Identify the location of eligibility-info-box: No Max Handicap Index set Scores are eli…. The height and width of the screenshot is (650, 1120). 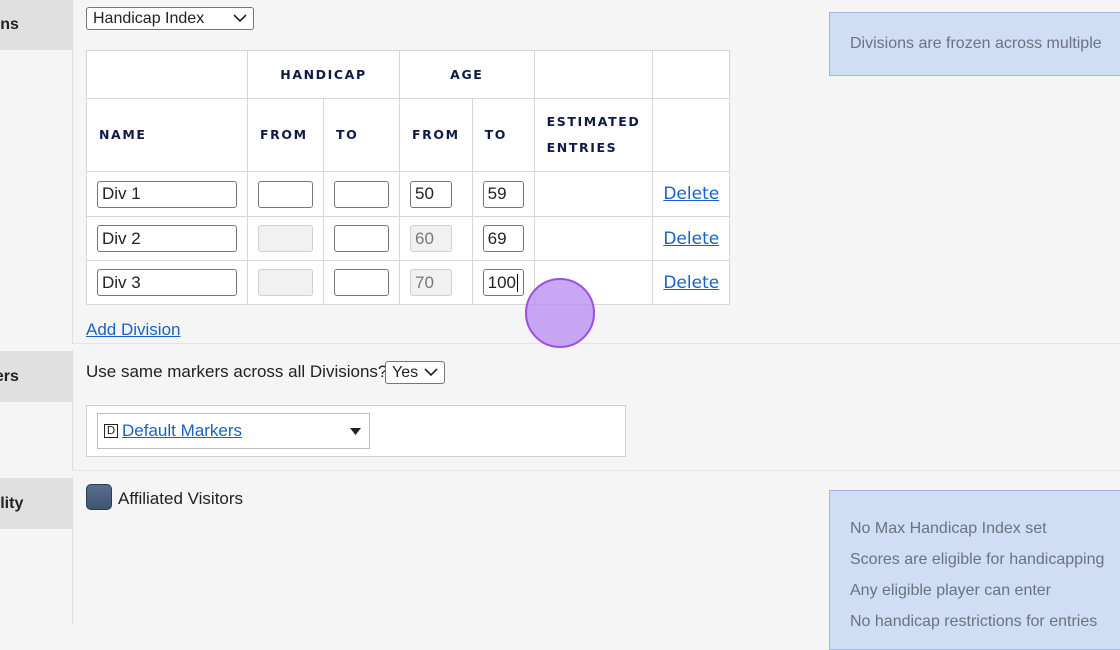
(974, 570).